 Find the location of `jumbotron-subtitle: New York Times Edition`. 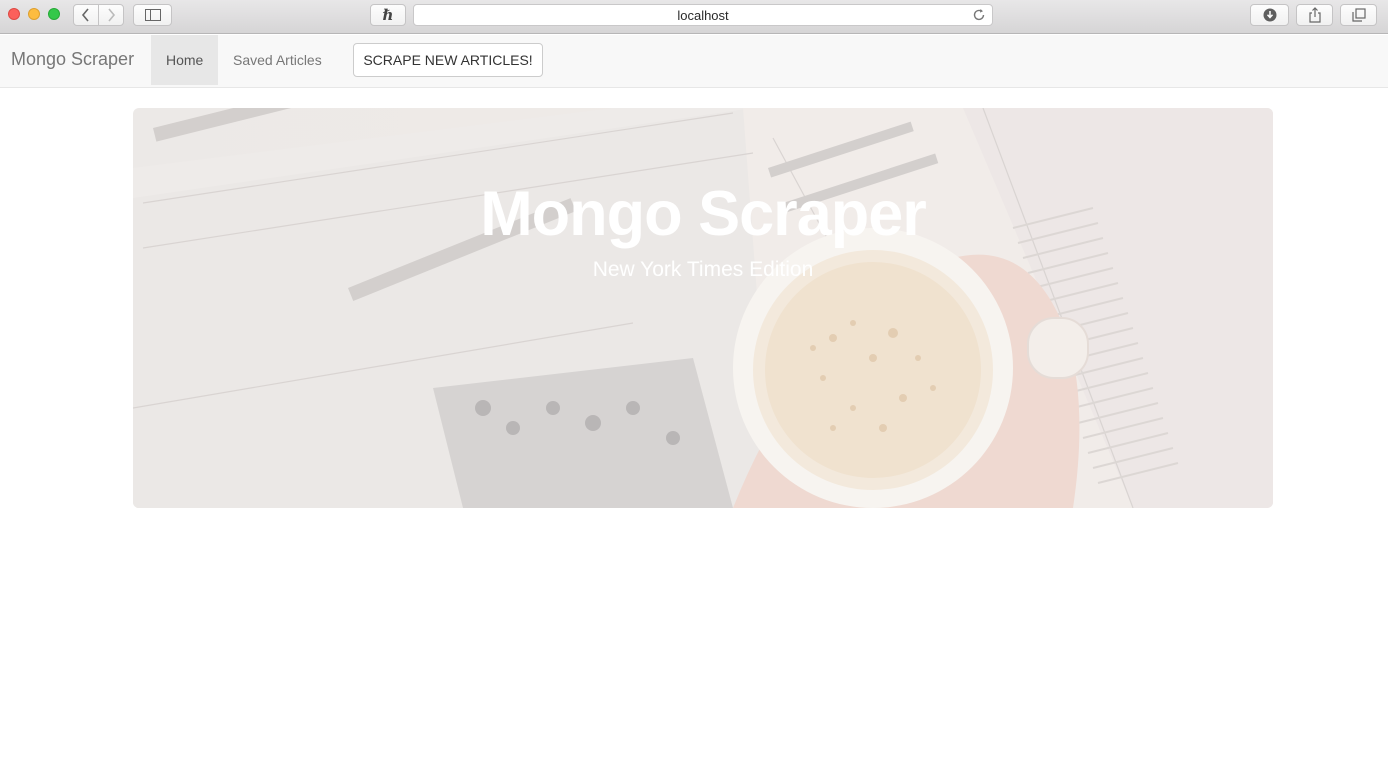

jumbotron-subtitle: New York Times Edition is located at coordinates (703, 269).